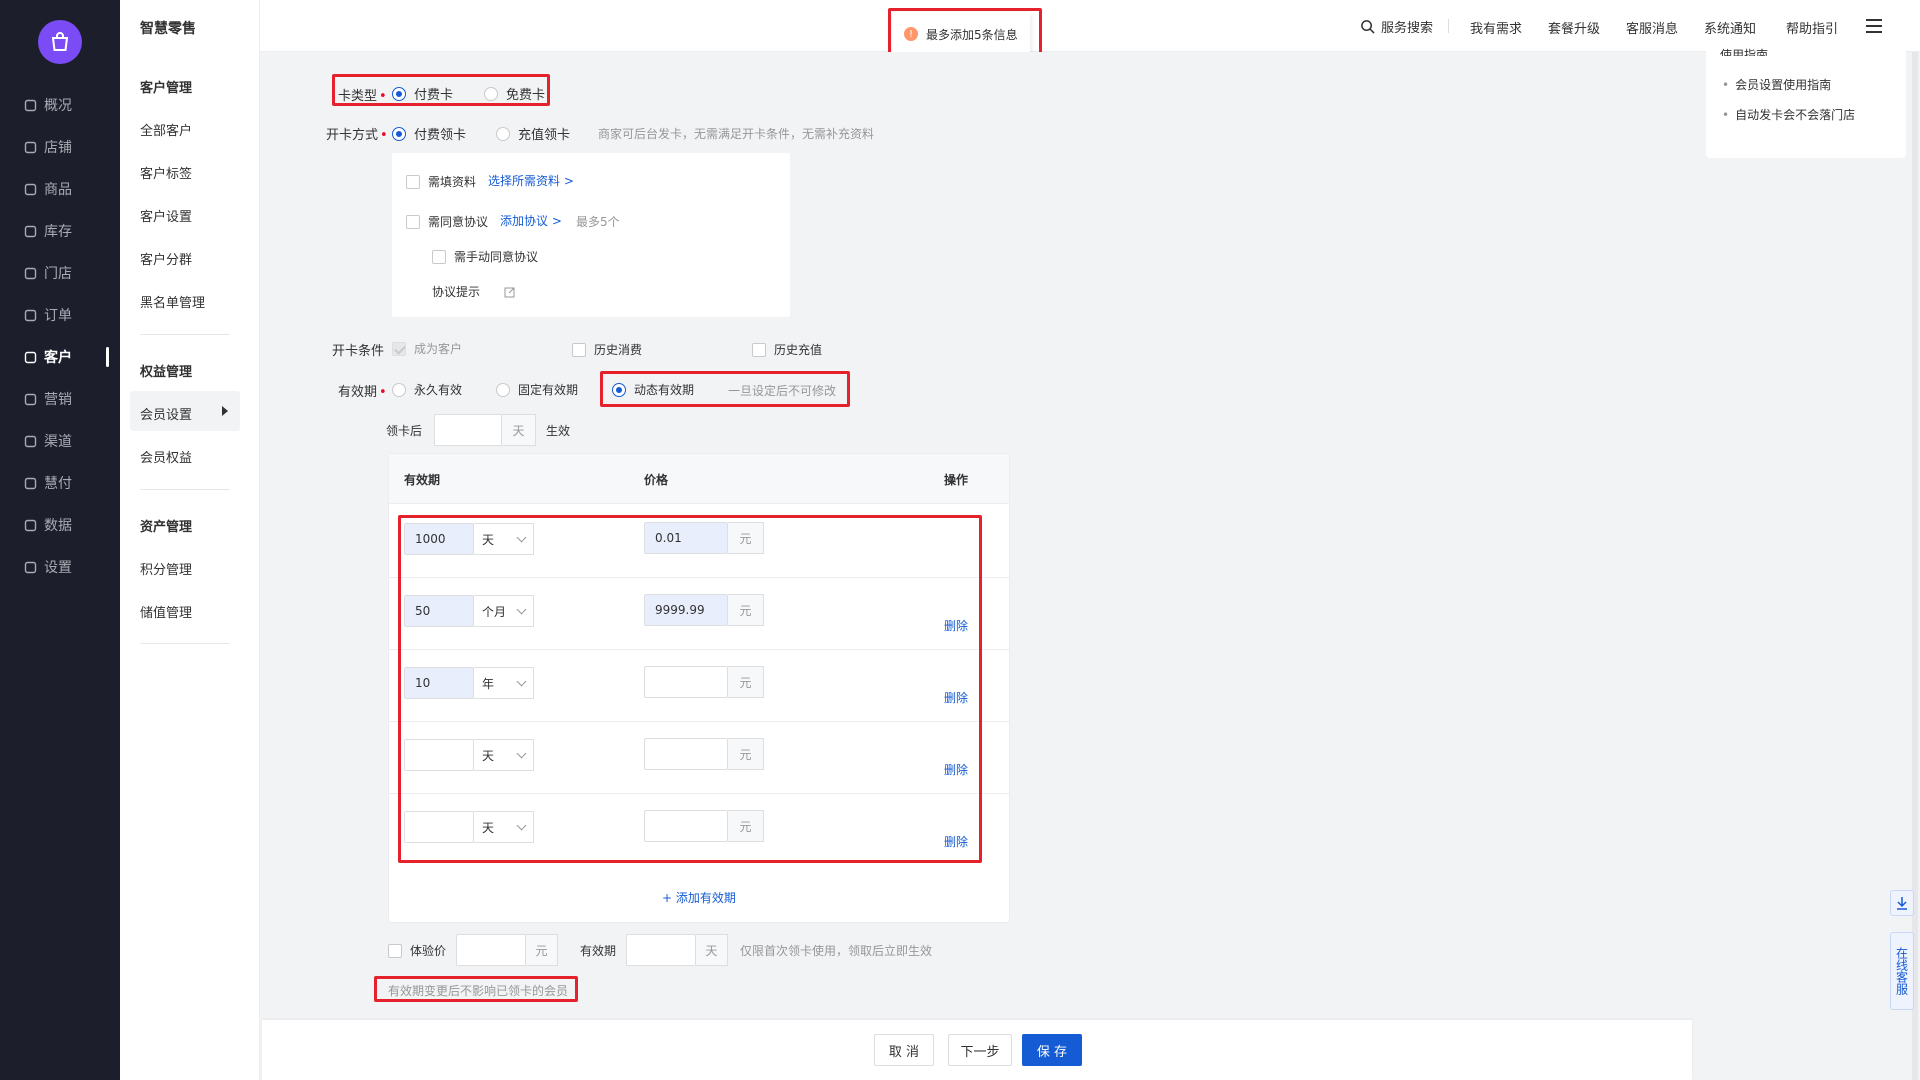 The width and height of the screenshot is (1920, 1080). I want to click on nav-item-label: 概况, so click(58, 106).